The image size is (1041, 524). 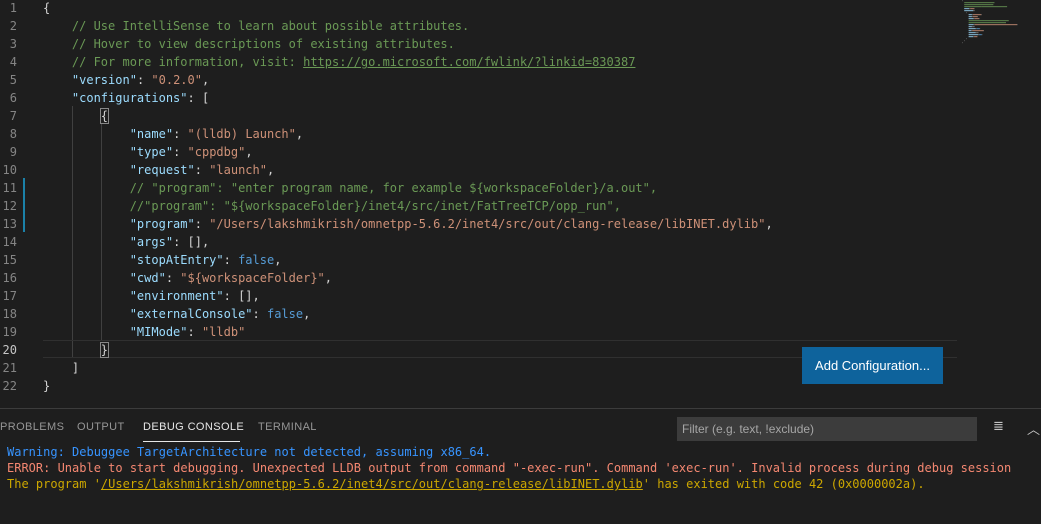 What do you see at coordinates (480, 98) in the screenshot?
I see `code-line: 6 "configurations": [` at bounding box center [480, 98].